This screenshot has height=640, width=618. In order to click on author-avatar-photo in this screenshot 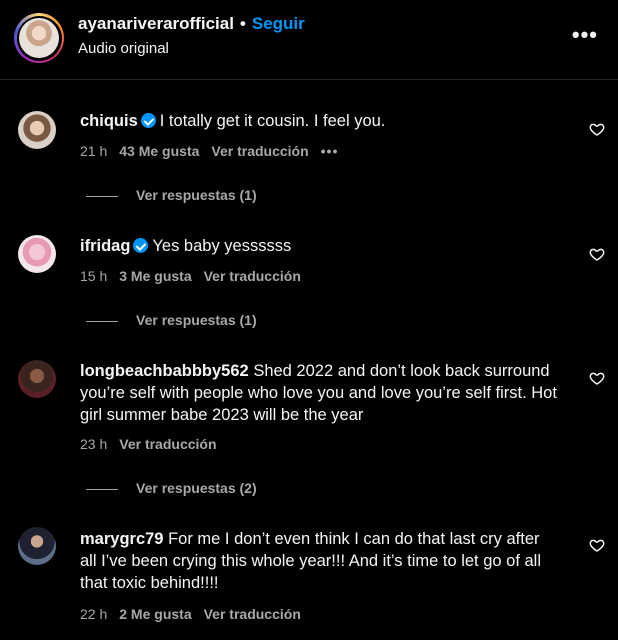, I will do `click(39, 38)`.